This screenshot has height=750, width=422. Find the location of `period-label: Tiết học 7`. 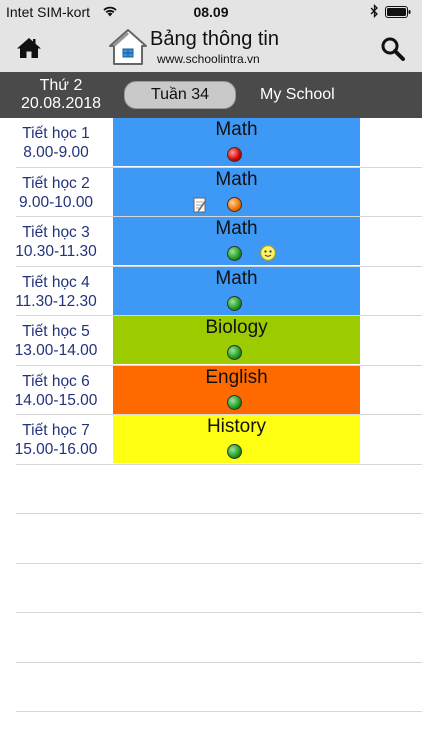

period-label: Tiết học 7 is located at coordinates (56, 430).